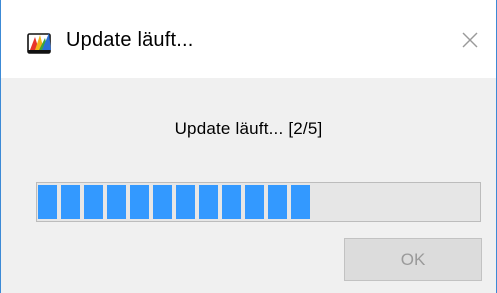 This screenshot has height=293, width=497. I want to click on status-message: Update läuft... [2/5], so click(248, 128).